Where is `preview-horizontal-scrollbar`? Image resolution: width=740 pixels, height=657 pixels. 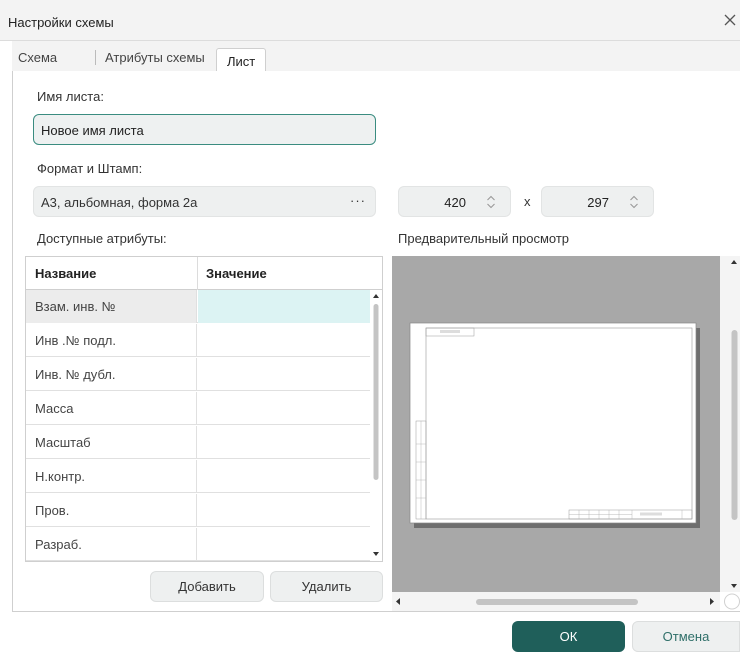
preview-horizontal-scrollbar is located at coordinates (556, 601).